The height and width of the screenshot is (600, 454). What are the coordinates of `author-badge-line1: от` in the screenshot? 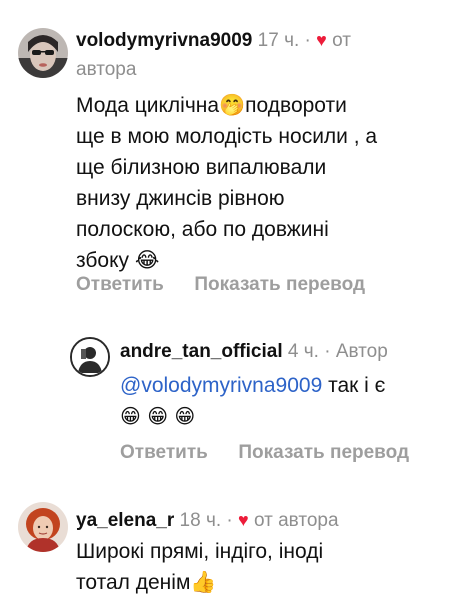 It's located at (341, 40).